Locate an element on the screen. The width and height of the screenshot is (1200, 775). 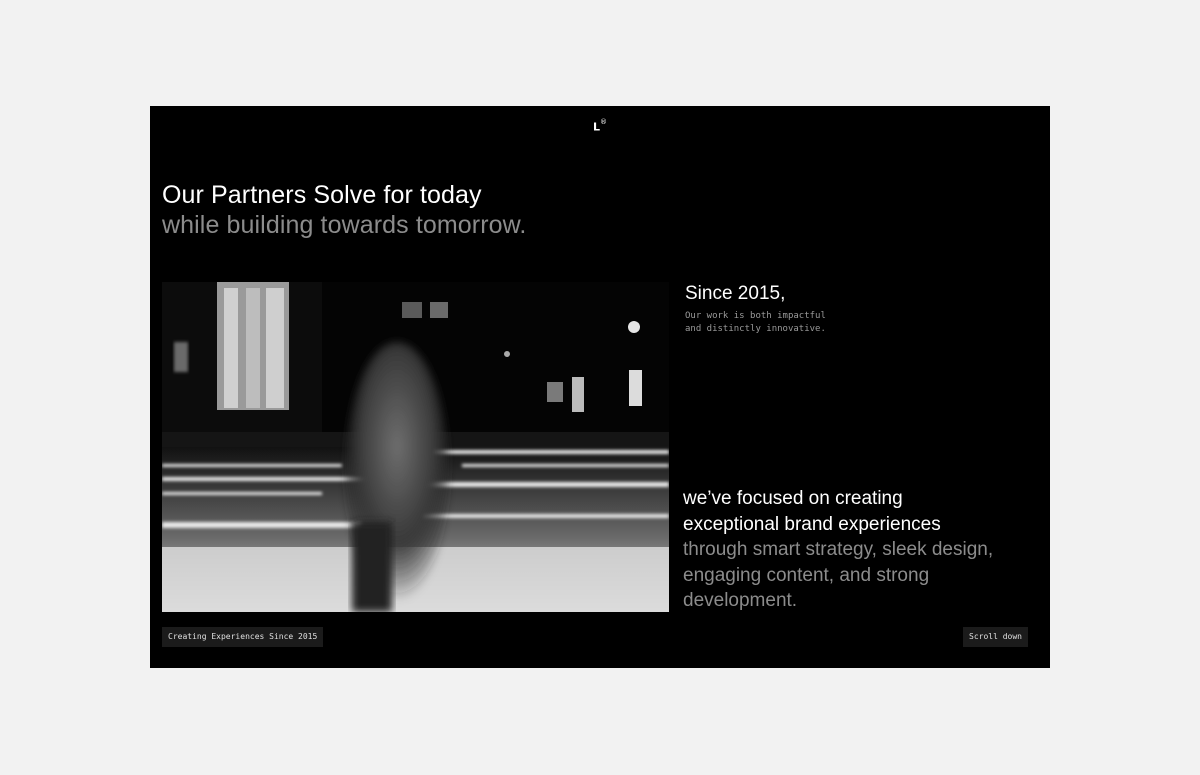
focus-muted-line: engaging content, and strong is located at coordinates (806, 575).